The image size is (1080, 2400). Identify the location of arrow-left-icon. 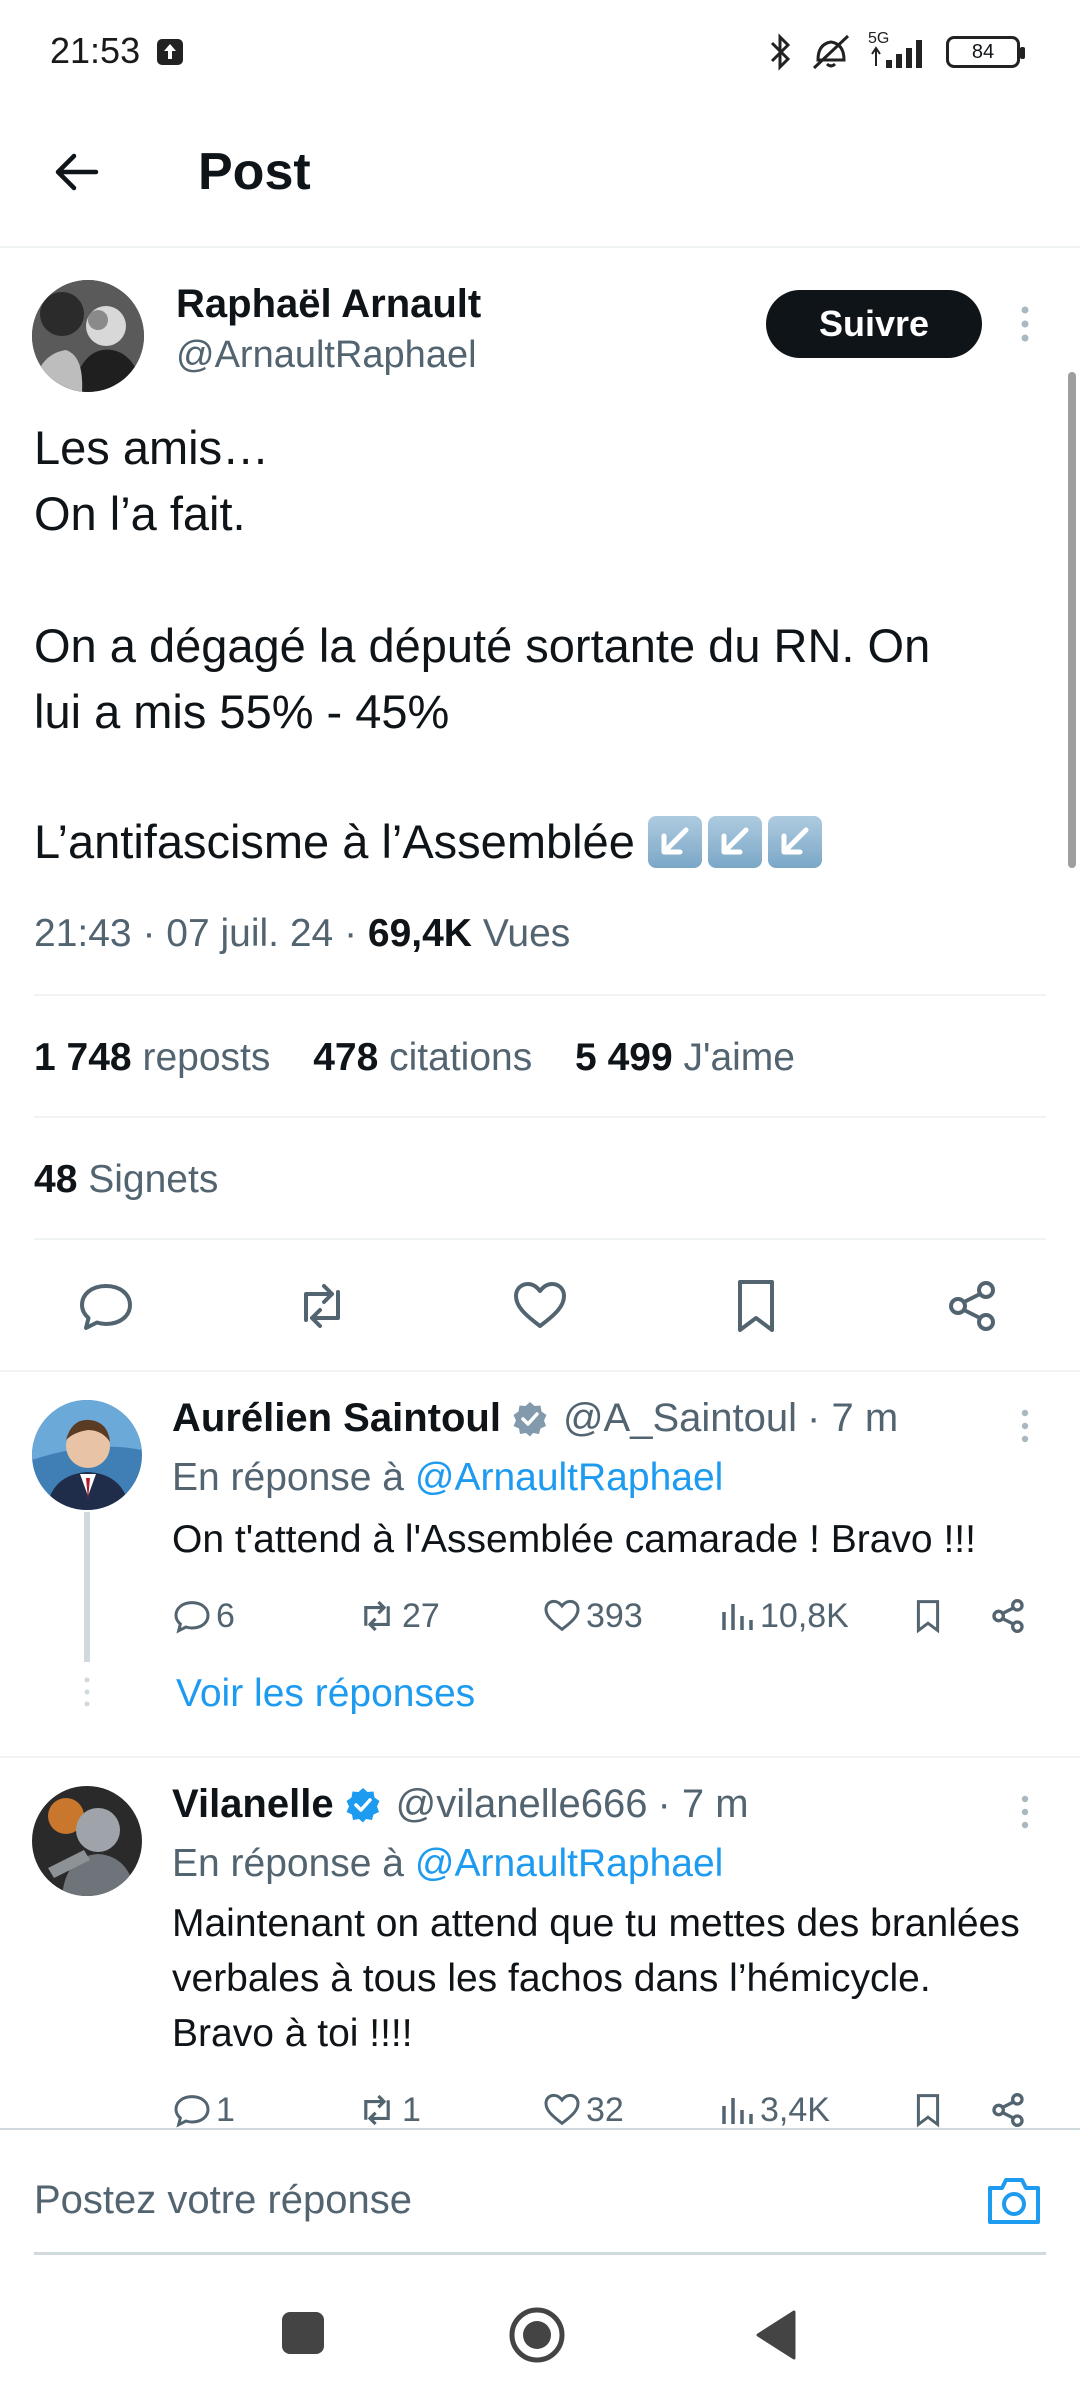
(77, 172).